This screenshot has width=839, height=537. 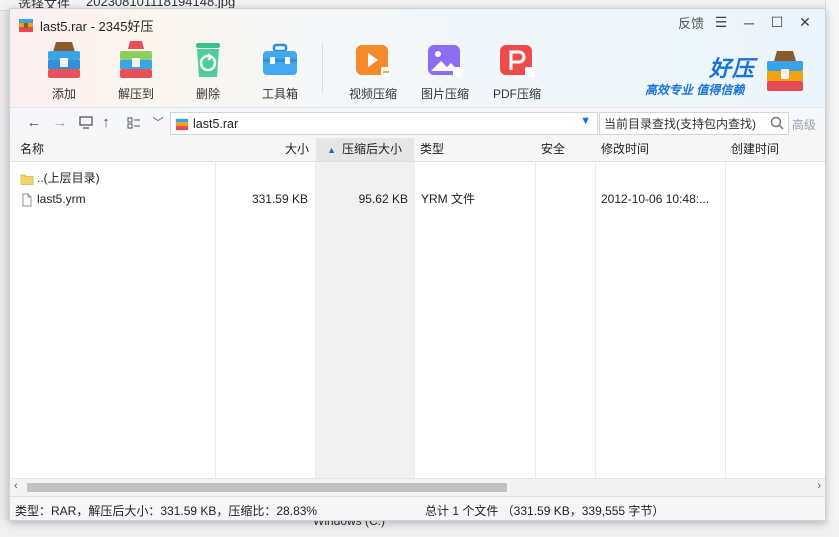 I want to click on minimize-button: ─, so click(x=749, y=23).